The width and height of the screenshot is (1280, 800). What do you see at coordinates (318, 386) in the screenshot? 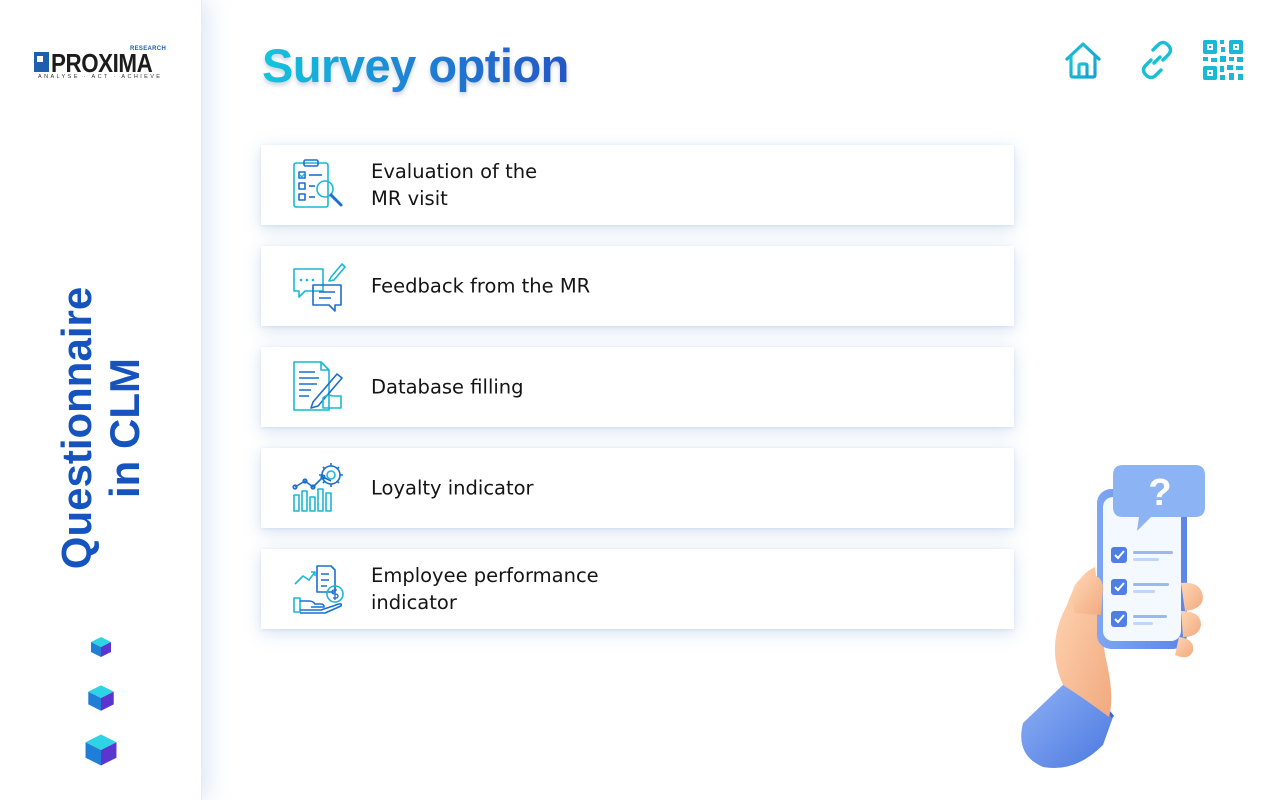
I see `document-edit-icon` at bounding box center [318, 386].